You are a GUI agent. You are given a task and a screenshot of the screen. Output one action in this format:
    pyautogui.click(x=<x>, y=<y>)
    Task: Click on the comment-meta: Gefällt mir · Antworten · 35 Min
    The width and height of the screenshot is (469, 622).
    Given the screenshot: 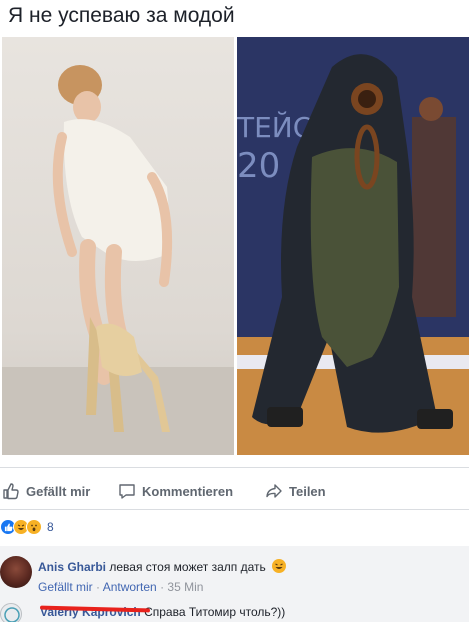 What is the action you would take?
    pyautogui.click(x=120, y=587)
    